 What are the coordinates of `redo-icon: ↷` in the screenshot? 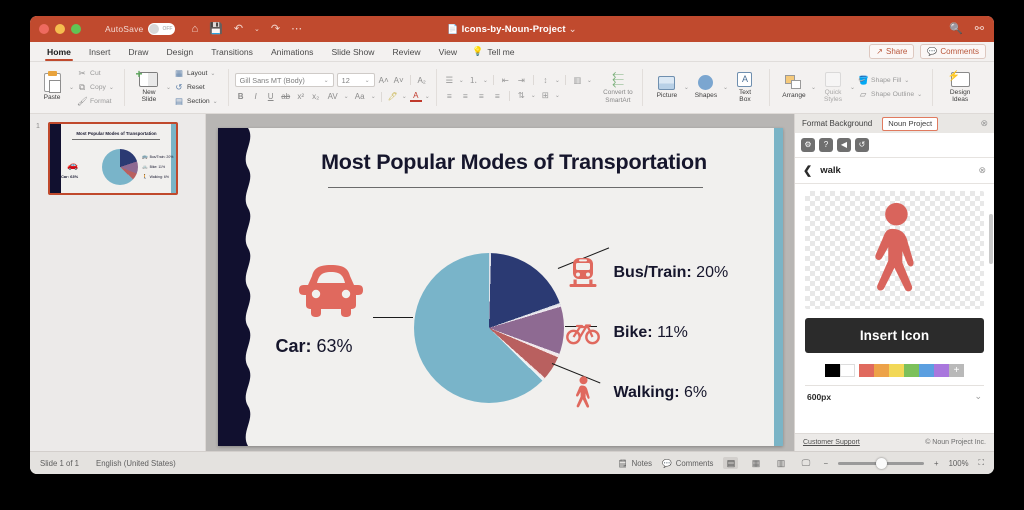 It's located at (275, 29).